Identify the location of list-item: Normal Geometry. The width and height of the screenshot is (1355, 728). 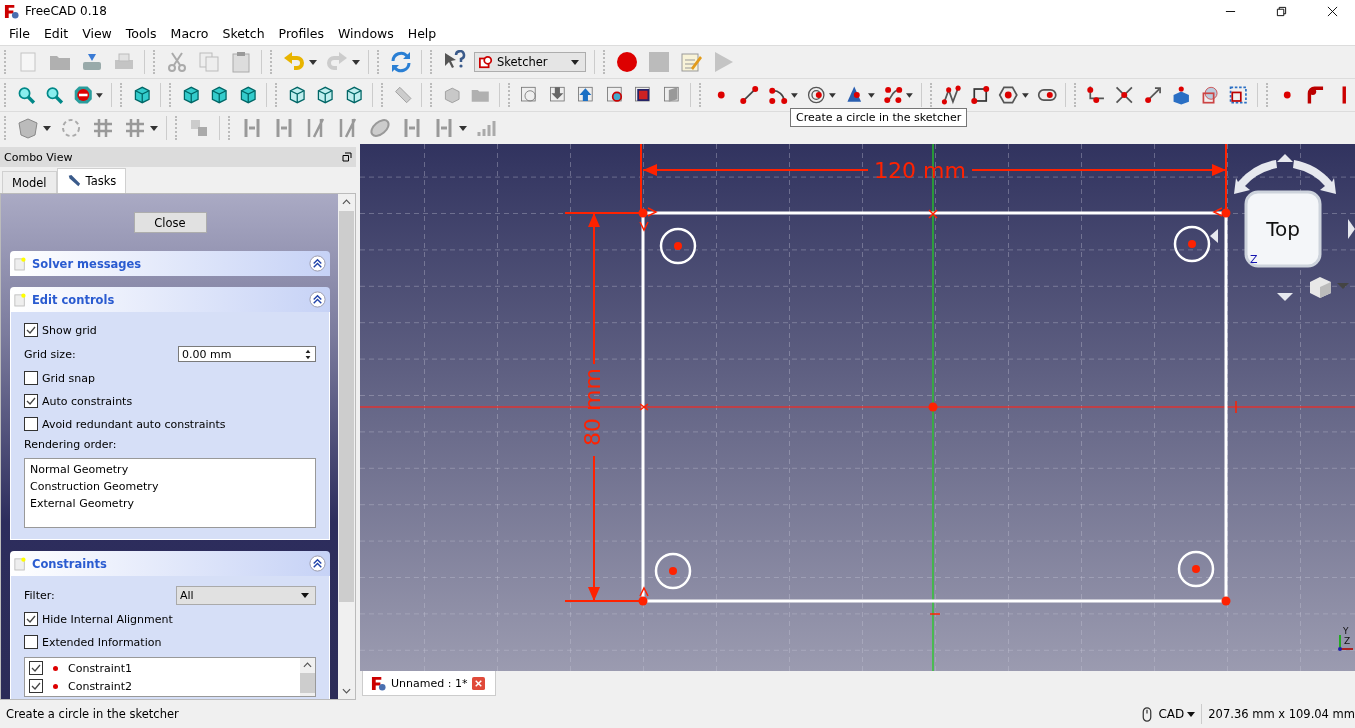
(170, 470).